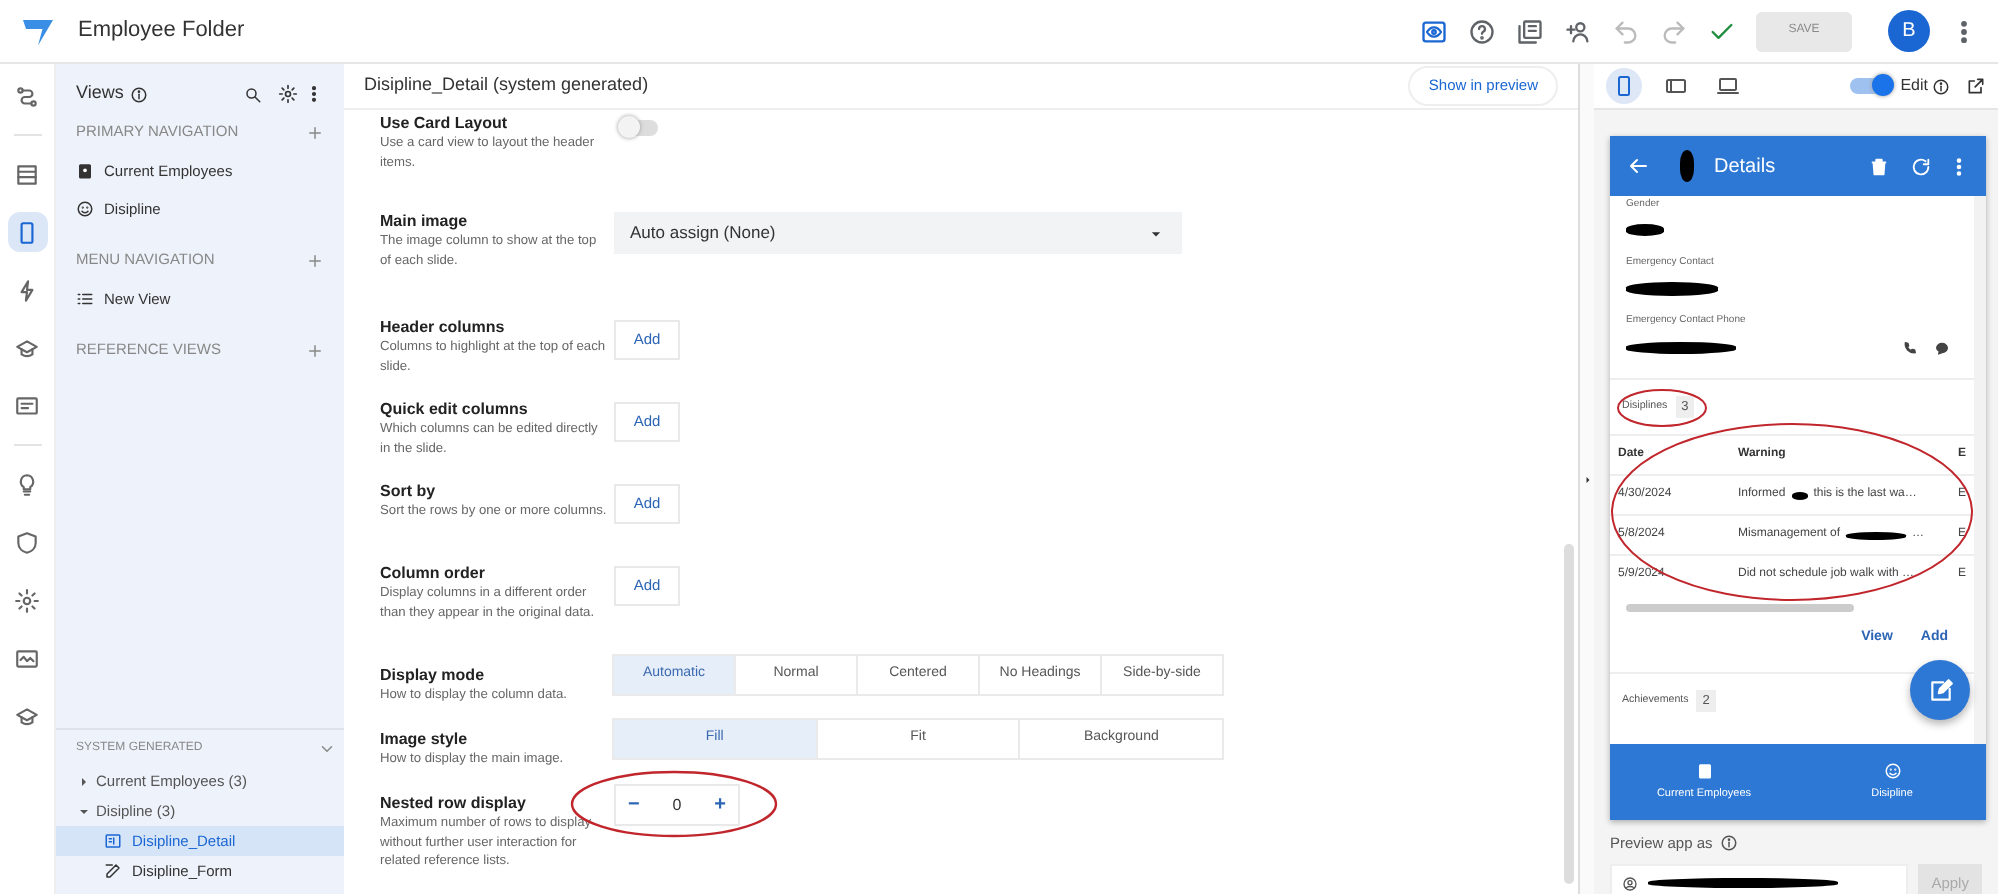 The image size is (1998, 894). I want to click on user-icon, so click(1630, 883).